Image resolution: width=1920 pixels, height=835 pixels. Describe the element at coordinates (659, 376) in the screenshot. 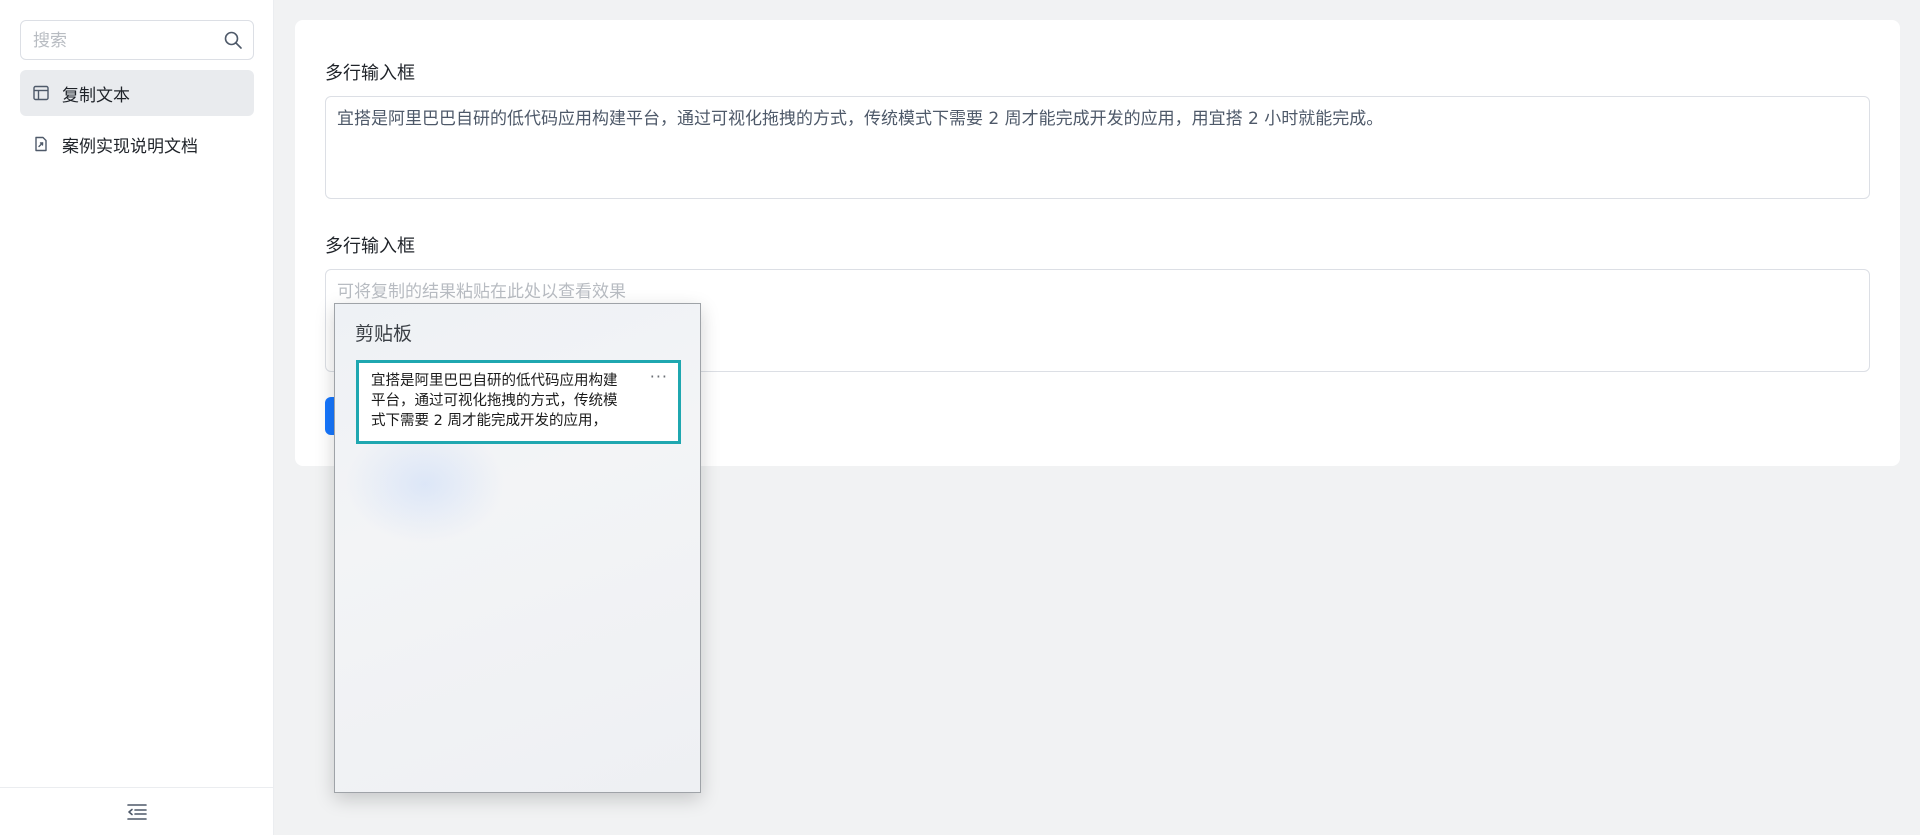

I see `more-options-icon: ···` at that location.